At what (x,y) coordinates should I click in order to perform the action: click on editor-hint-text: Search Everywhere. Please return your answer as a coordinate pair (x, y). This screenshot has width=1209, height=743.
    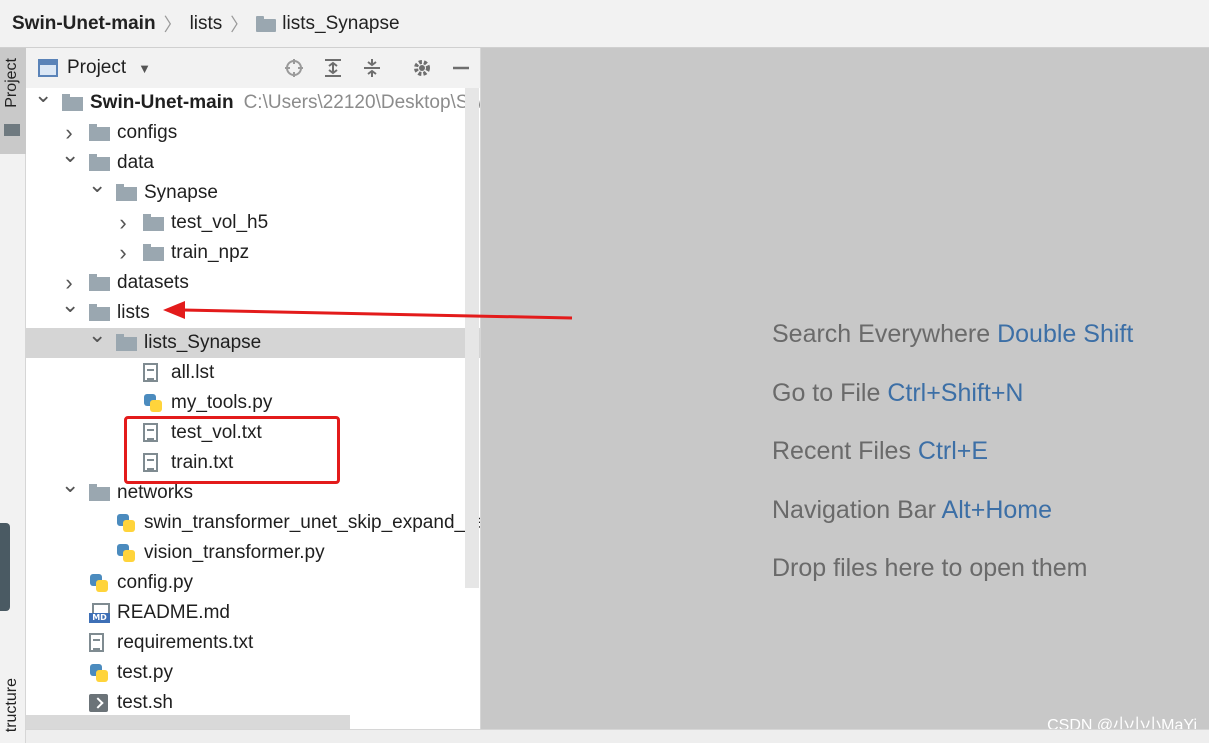
    Looking at the image, I should click on (881, 334).